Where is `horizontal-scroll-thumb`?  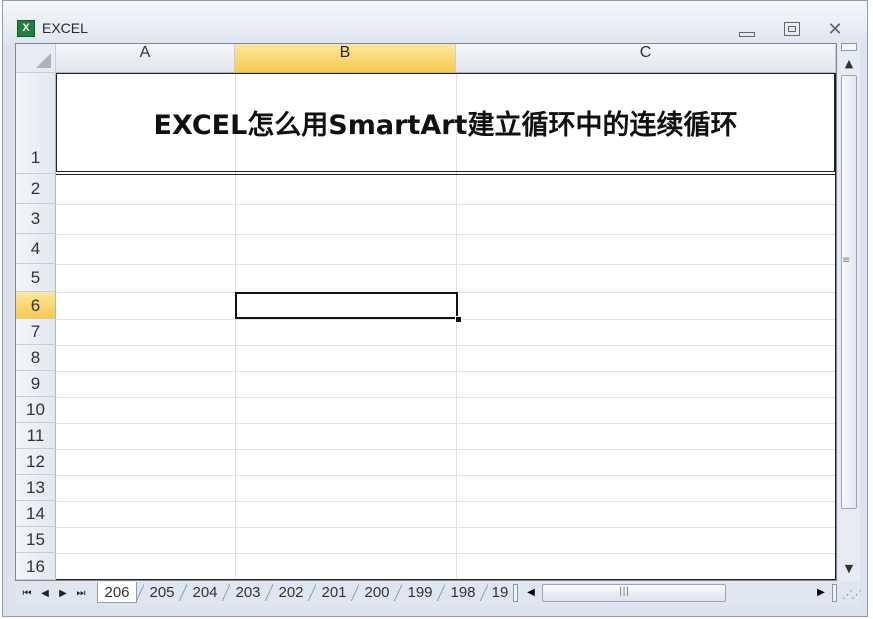 horizontal-scroll-thumb is located at coordinates (634, 593).